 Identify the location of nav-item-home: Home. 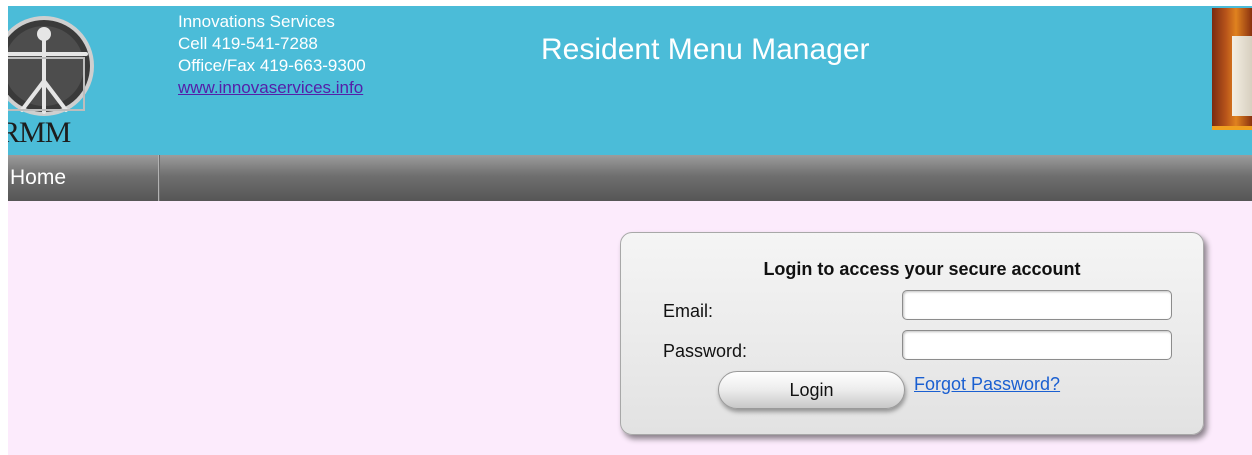
(83, 178).